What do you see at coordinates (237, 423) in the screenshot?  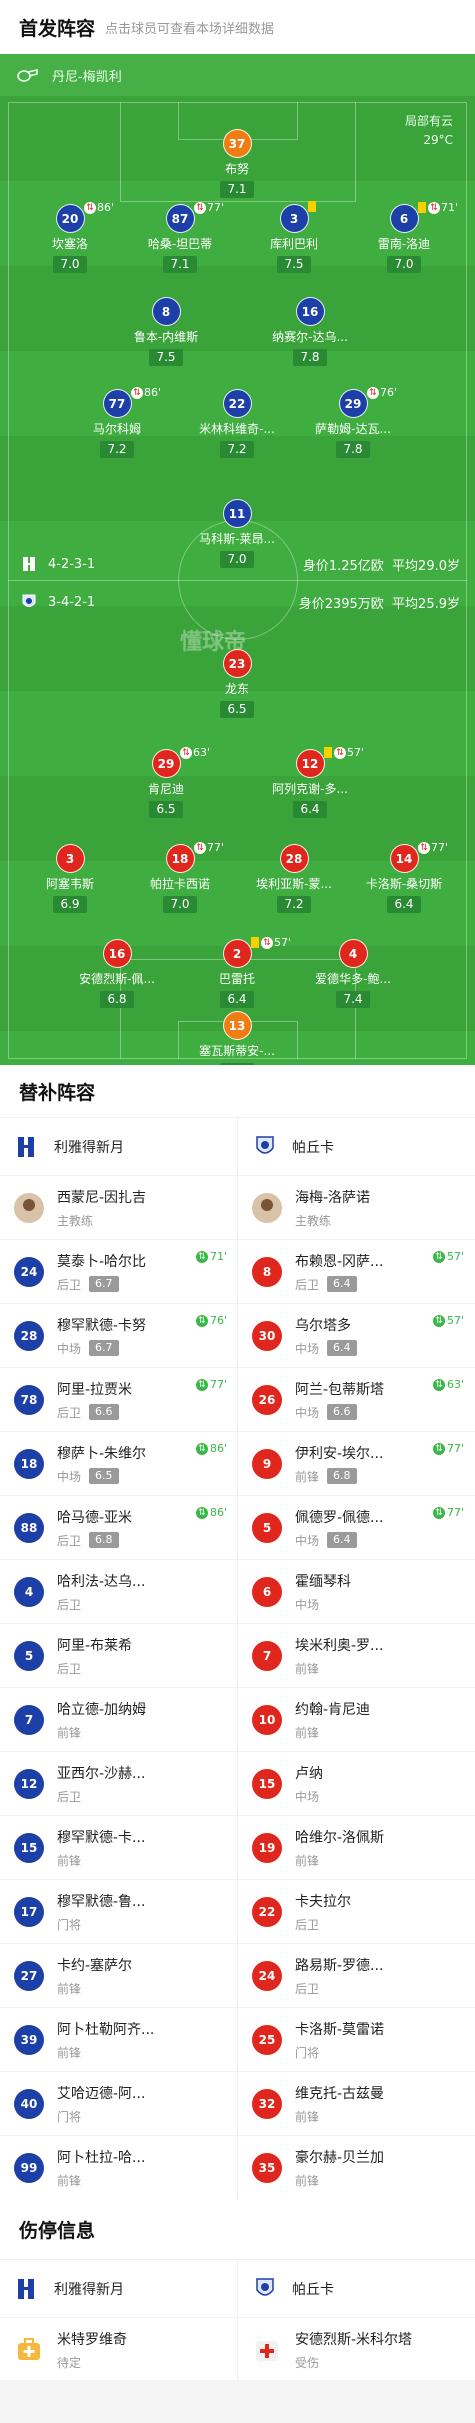 I see `home-player: 22 米林科维奇-... 7.2` at bounding box center [237, 423].